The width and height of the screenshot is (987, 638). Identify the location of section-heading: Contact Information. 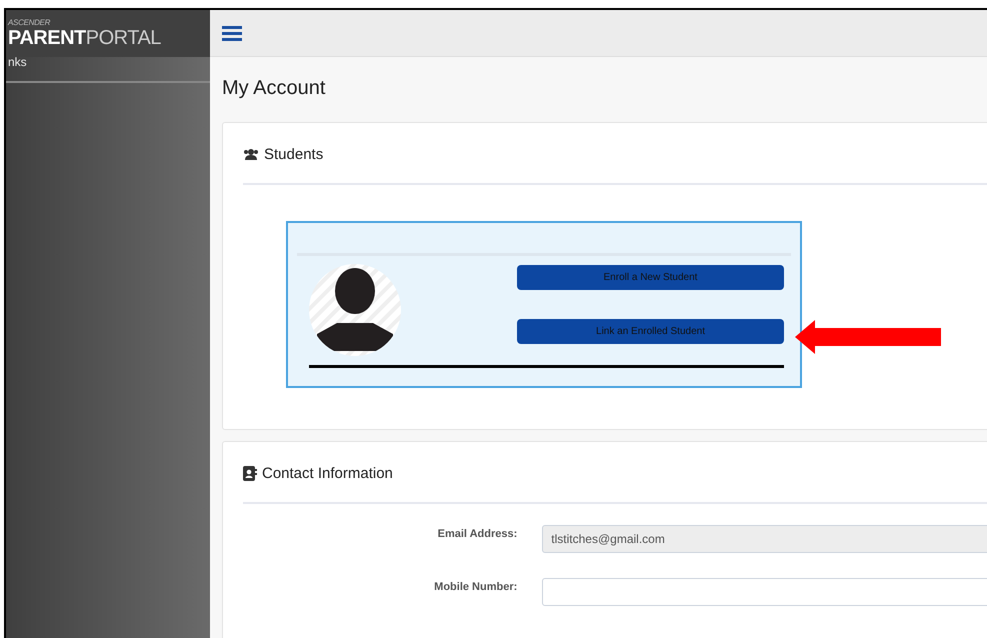
(327, 473).